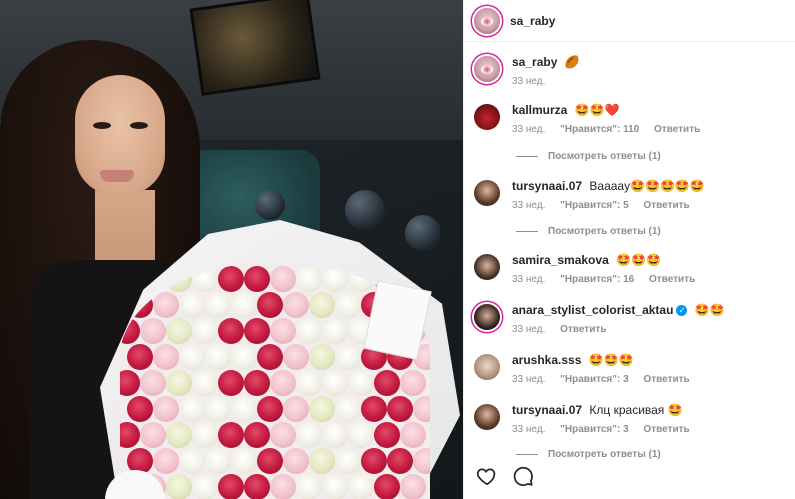  I want to click on comment-likes: "Нравится": 110, so click(599, 129).